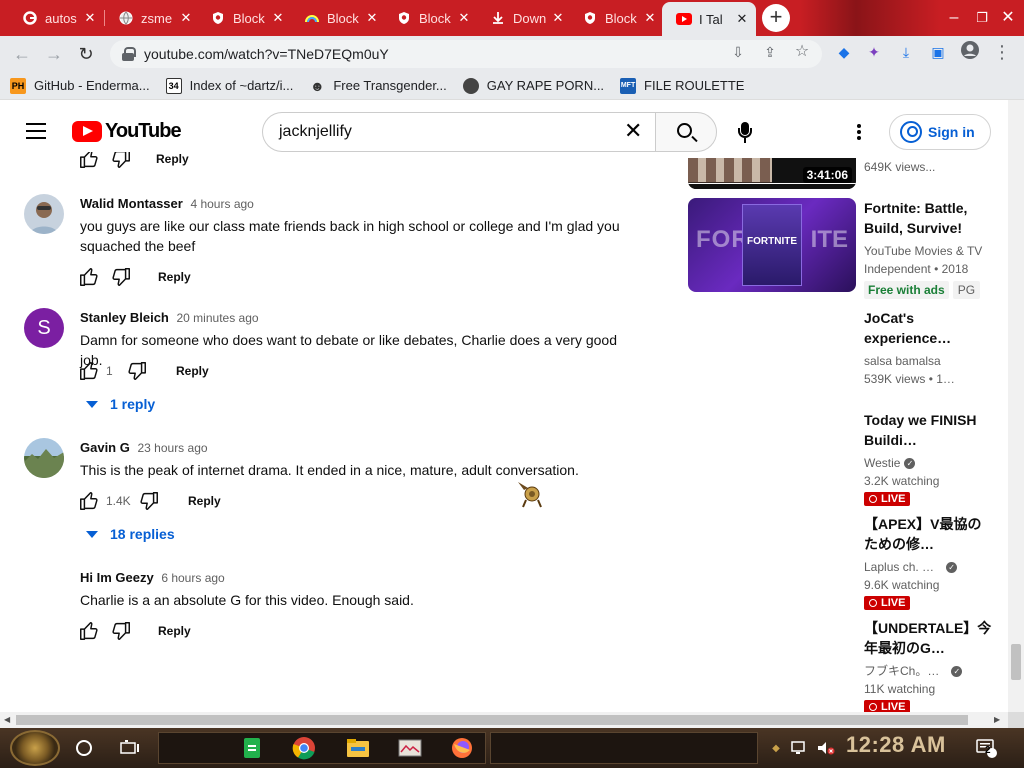 The image size is (1024, 768). What do you see at coordinates (338, 18) in the screenshot?
I see `tab-block-2: Block ✕` at bounding box center [338, 18].